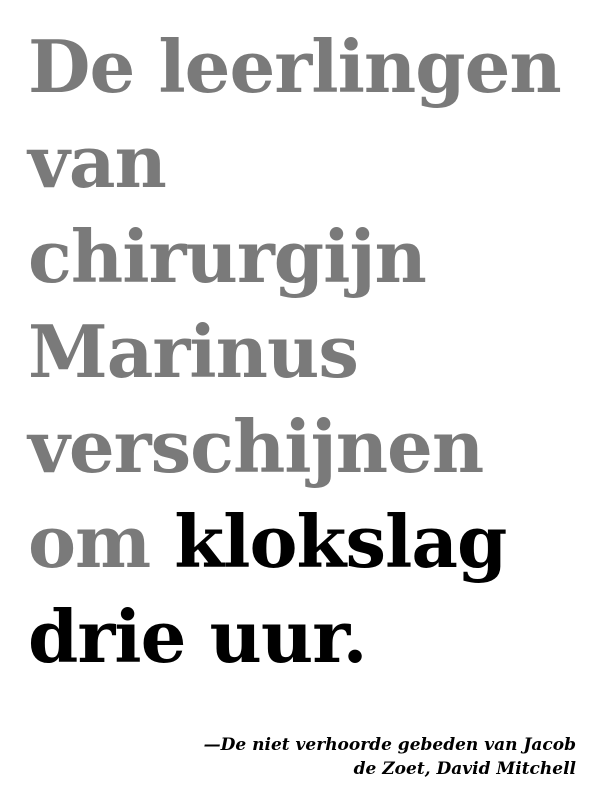 The image size is (600, 800). I want to click on quote-line: De leerlingen, so click(295, 66).